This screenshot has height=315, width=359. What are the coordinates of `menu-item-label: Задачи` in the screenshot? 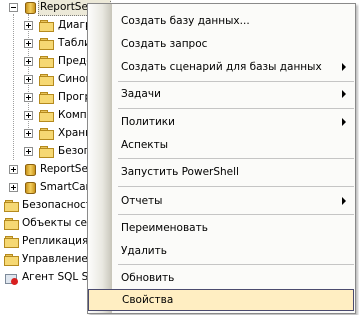 It's located at (141, 94).